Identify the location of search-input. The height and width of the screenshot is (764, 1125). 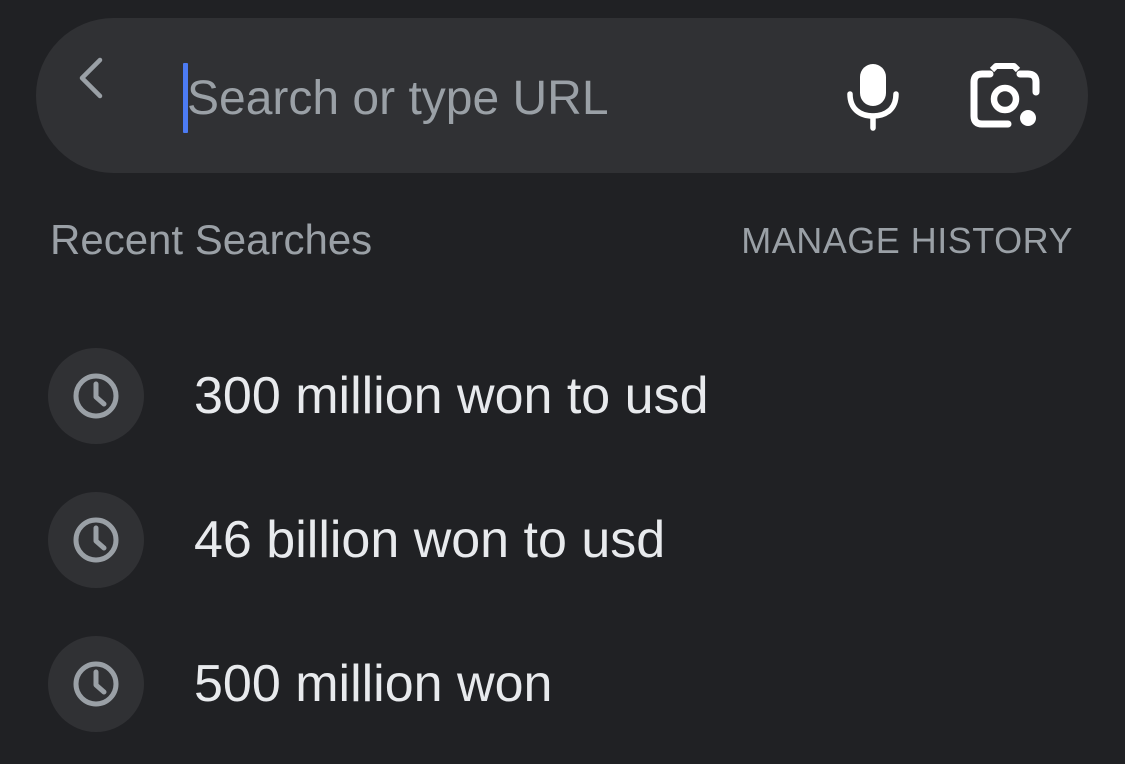
(497, 98).